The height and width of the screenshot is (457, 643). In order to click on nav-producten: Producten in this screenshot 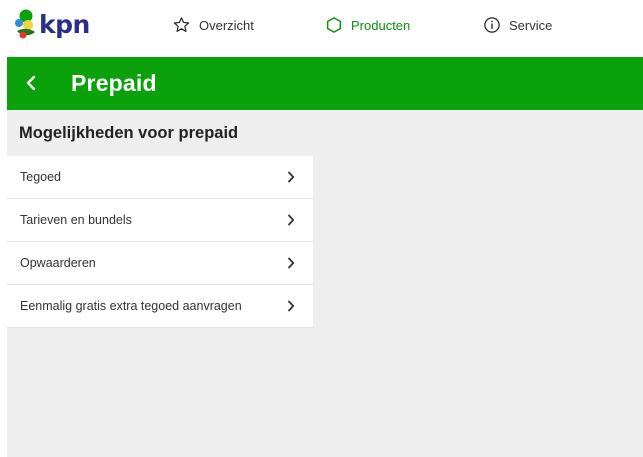, I will do `click(367, 25)`.